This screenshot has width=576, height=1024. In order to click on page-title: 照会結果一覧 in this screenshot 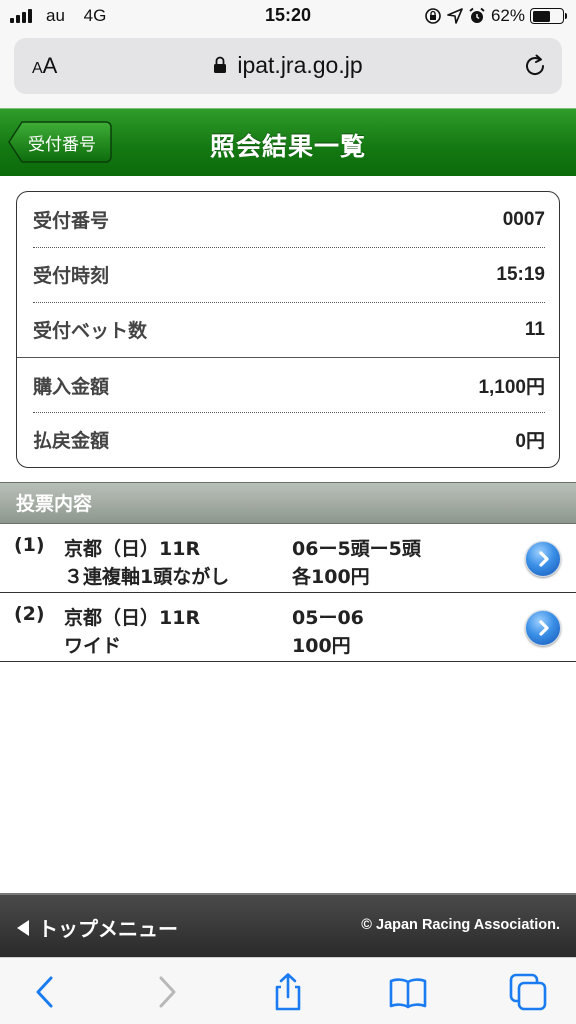, I will do `click(287, 146)`.